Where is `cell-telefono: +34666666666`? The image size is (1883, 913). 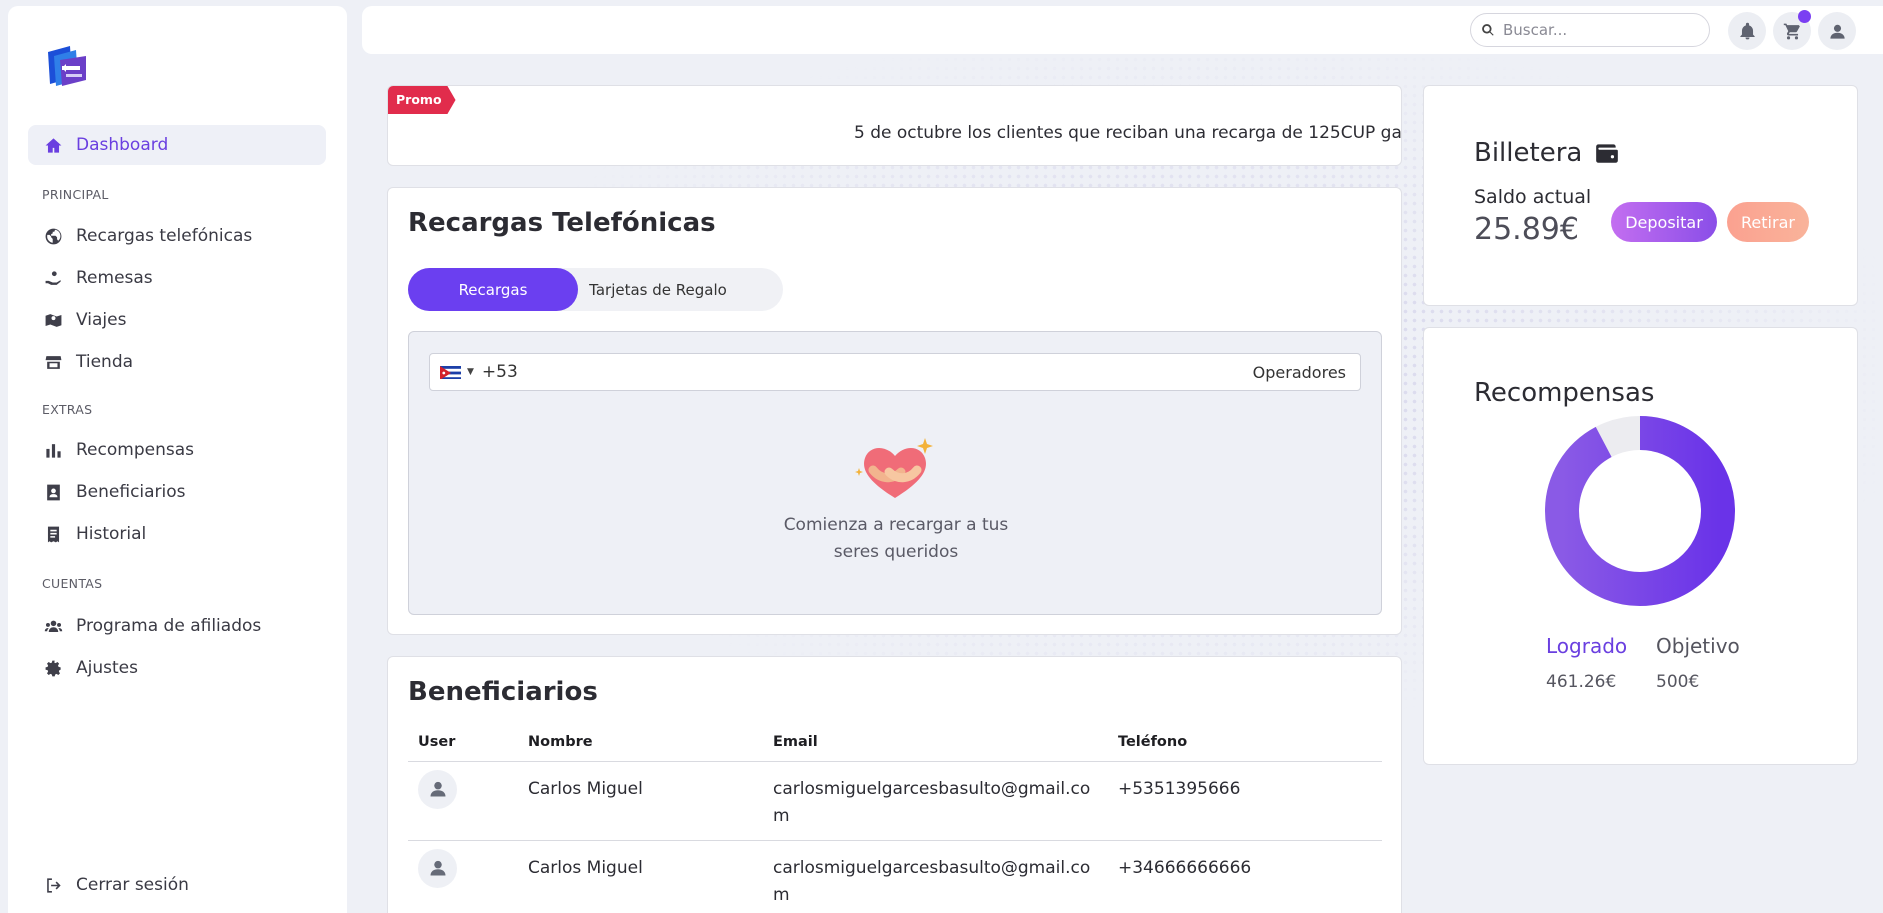 cell-telefono: +34666666666 is located at coordinates (1245, 876).